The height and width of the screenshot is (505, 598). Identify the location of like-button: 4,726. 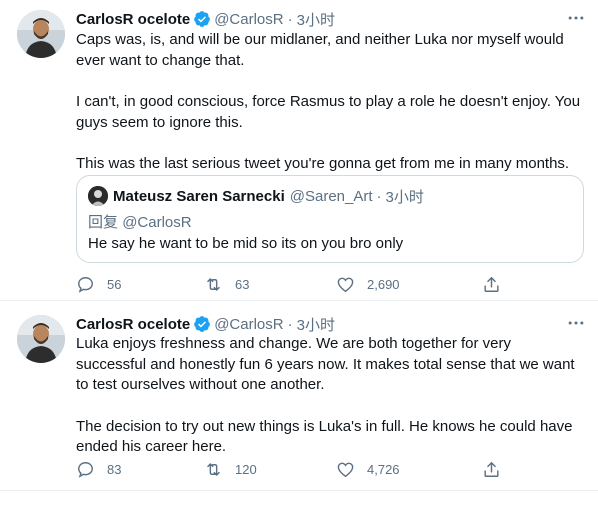
(368, 469).